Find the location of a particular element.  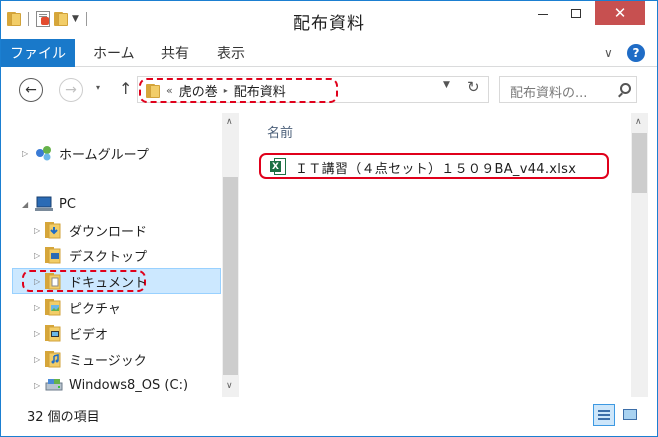

tree-item-pc: ◢ PC is located at coordinates (111, 204).